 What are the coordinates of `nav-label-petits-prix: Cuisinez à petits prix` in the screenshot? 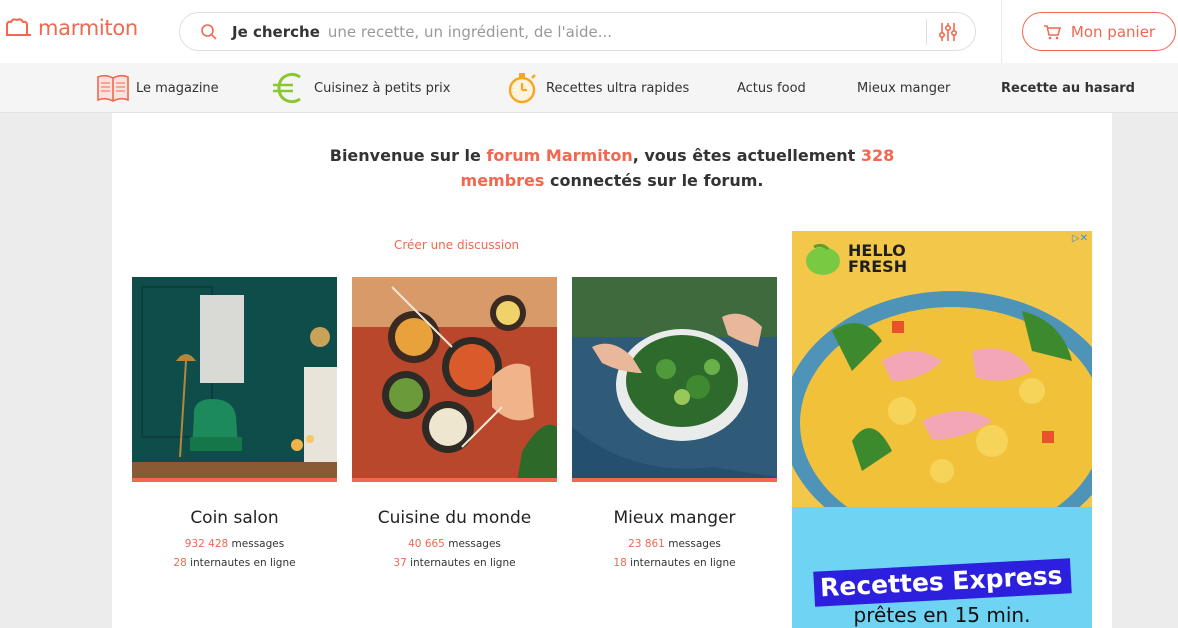 It's located at (382, 88).